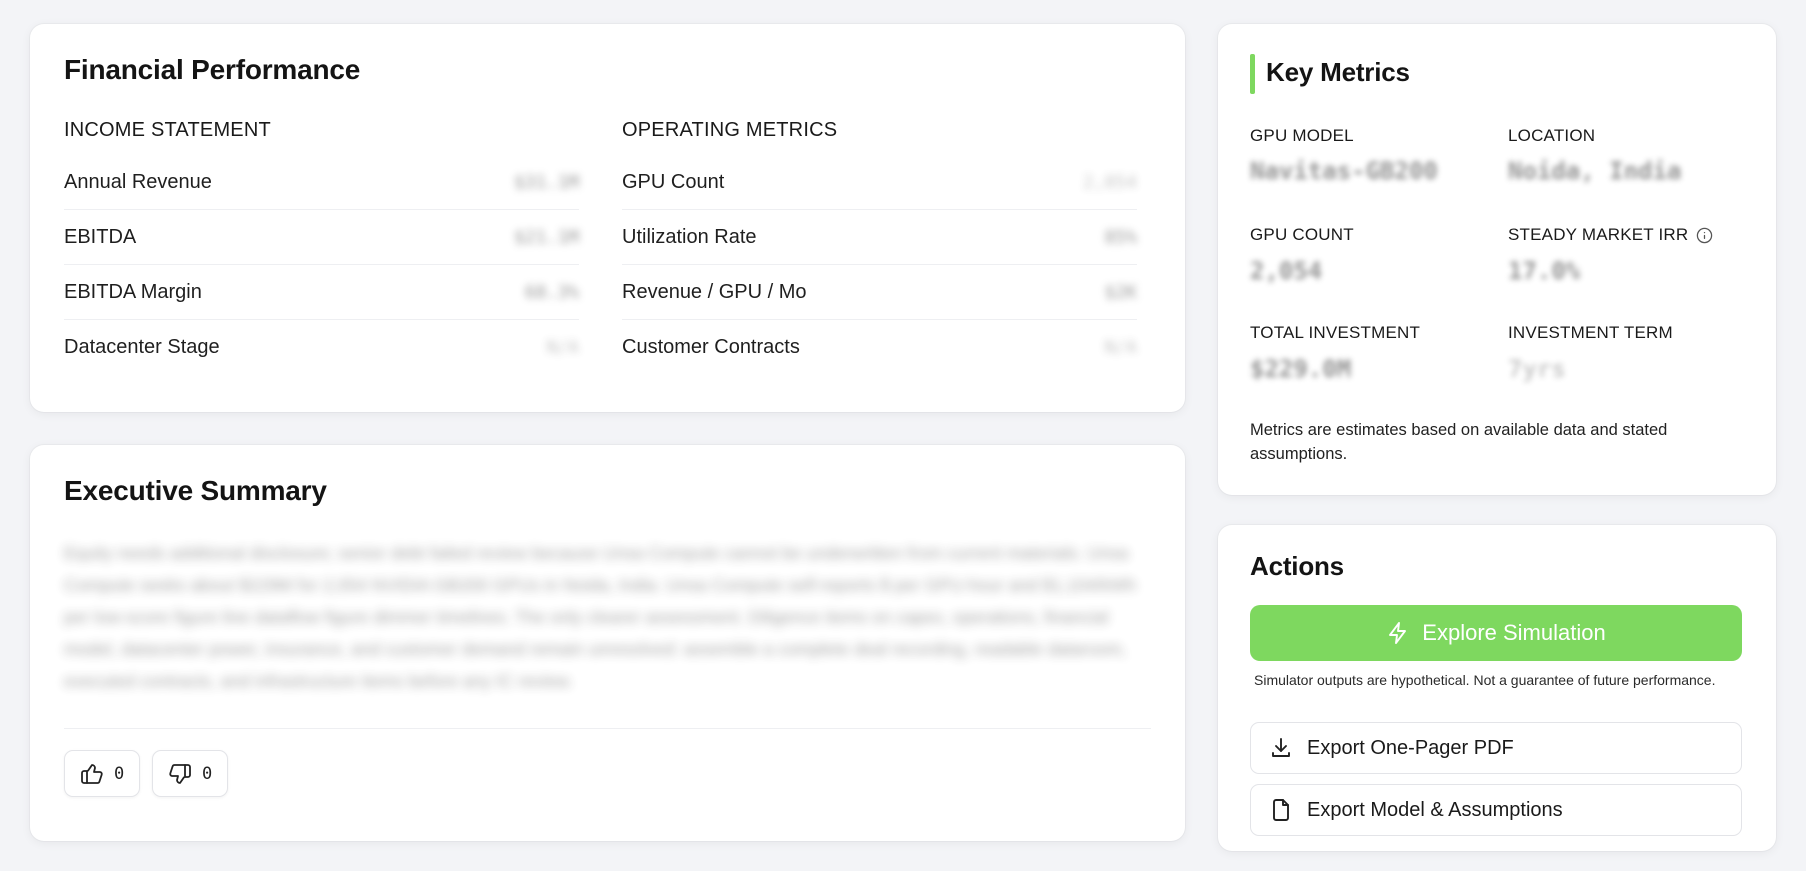 The image size is (1806, 871). Describe the element at coordinates (138, 181) in the screenshot. I see `row-label: Annual Revenue` at that location.